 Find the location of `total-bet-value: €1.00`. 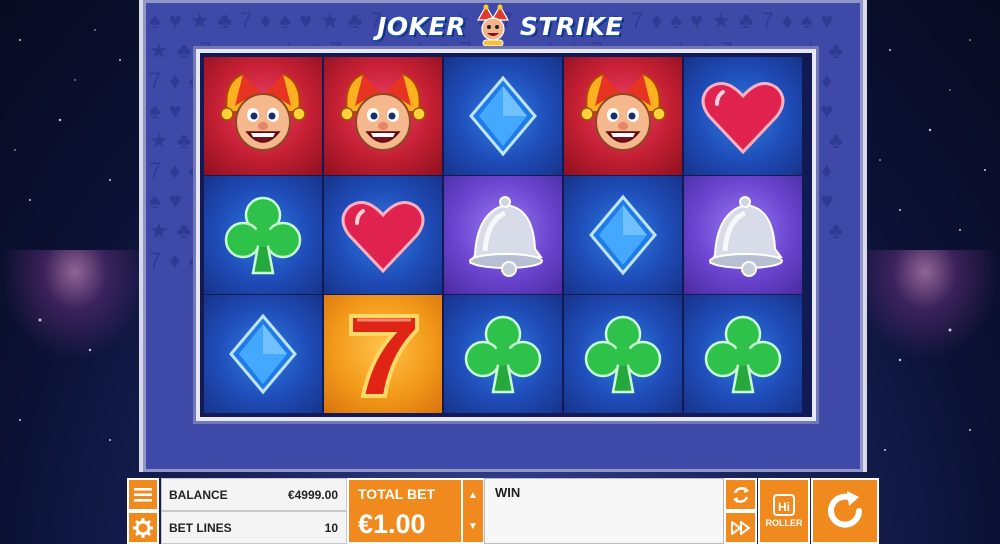

total-bet-value: €1.00 is located at coordinates (392, 524).